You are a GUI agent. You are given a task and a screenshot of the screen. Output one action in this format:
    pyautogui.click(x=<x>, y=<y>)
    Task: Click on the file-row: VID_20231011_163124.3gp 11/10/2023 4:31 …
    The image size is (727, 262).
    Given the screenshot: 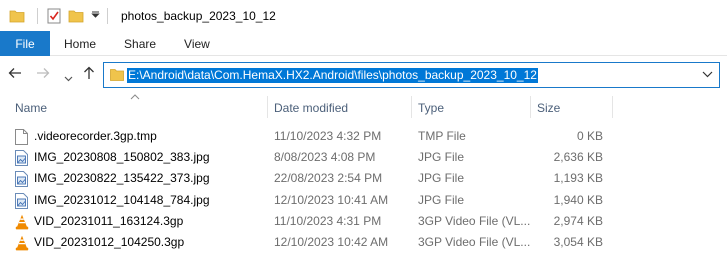 What is the action you would take?
    pyautogui.click(x=363, y=221)
    